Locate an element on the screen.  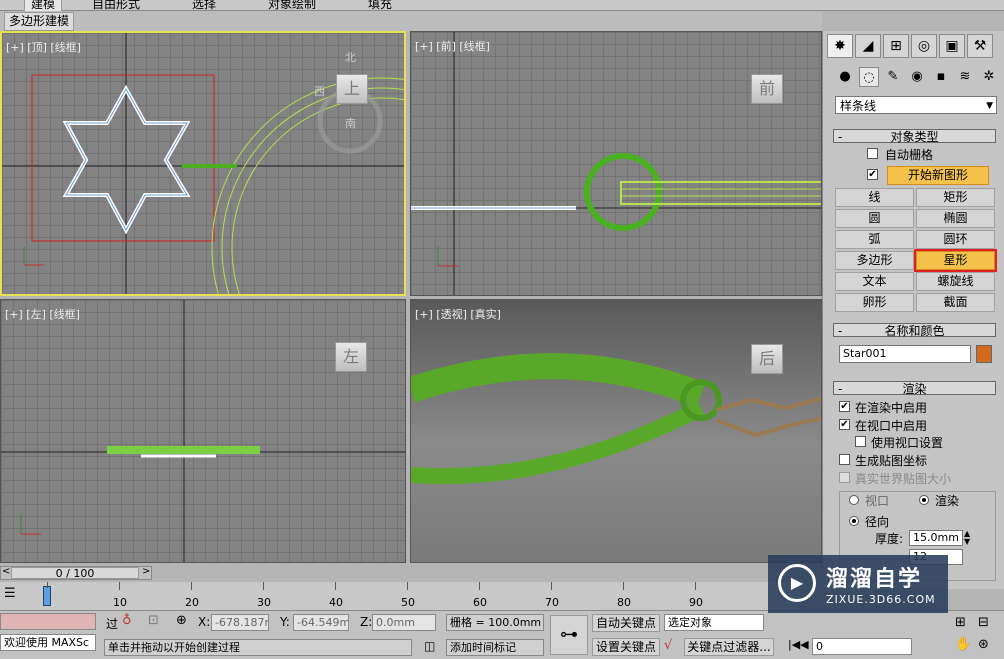
time-slider: < 0 / 100 > is located at coordinates (76, 573).